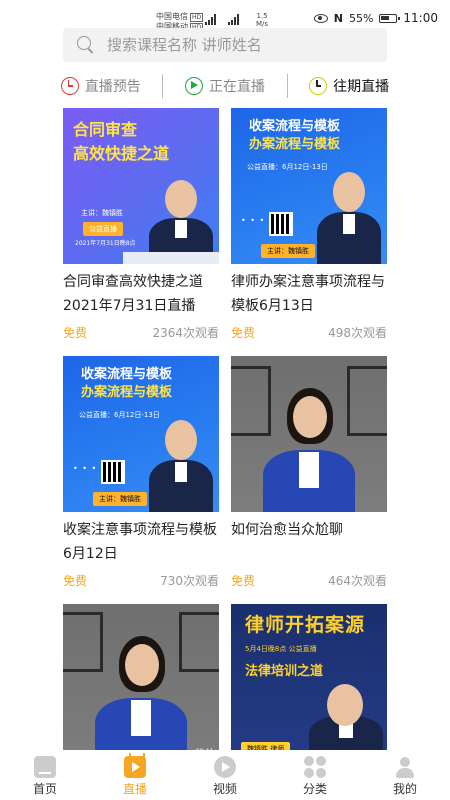 This screenshot has height=800, width=450. What do you see at coordinates (133, 294) in the screenshot?
I see `course-title: 合同审查高效快捷之道2021年7月31日直播` at bounding box center [133, 294].